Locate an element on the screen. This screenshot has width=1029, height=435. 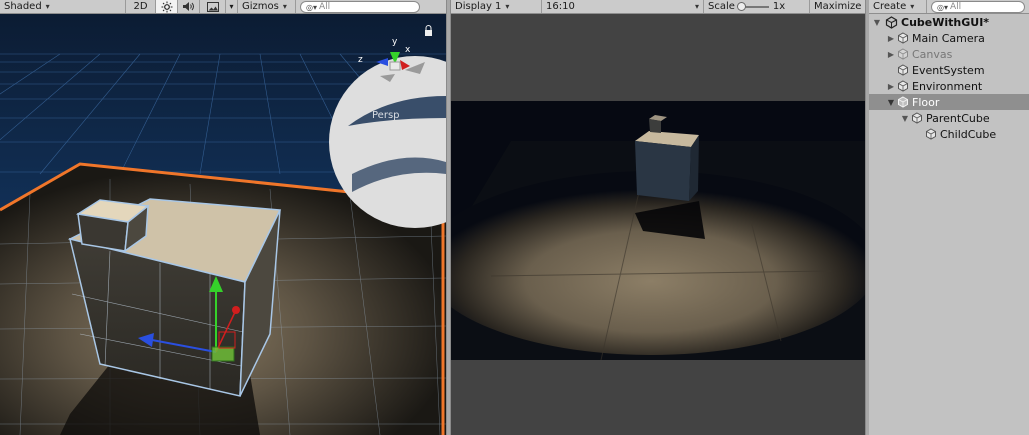
gizmo-y-label: y is located at coordinates (395, 42).